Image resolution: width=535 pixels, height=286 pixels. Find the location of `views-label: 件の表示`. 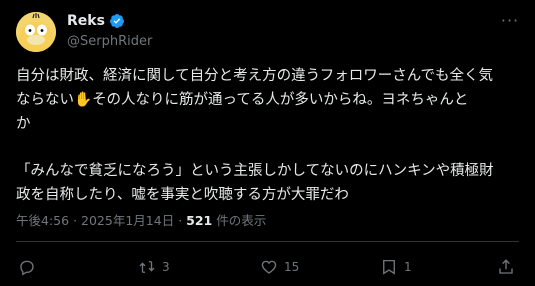

views-label: 件の表示 is located at coordinates (241, 220).